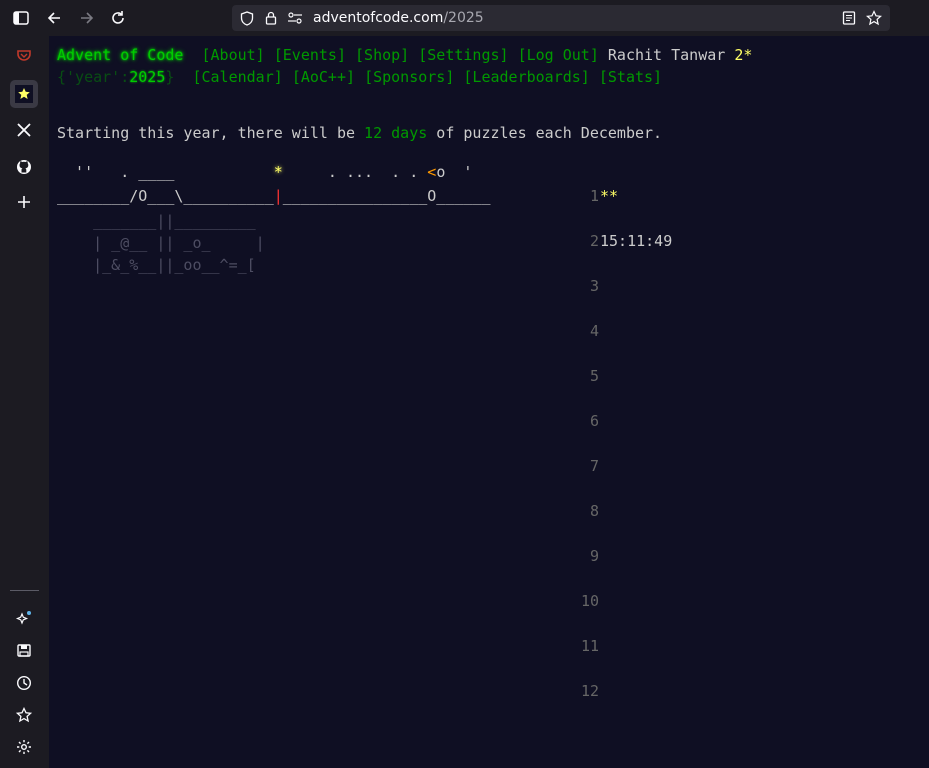 The width and height of the screenshot is (929, 768). What do you see at coordinates (24, 55) in the screenshot?
I see `pocket-extension-icon` at bounding box center [24, 55].